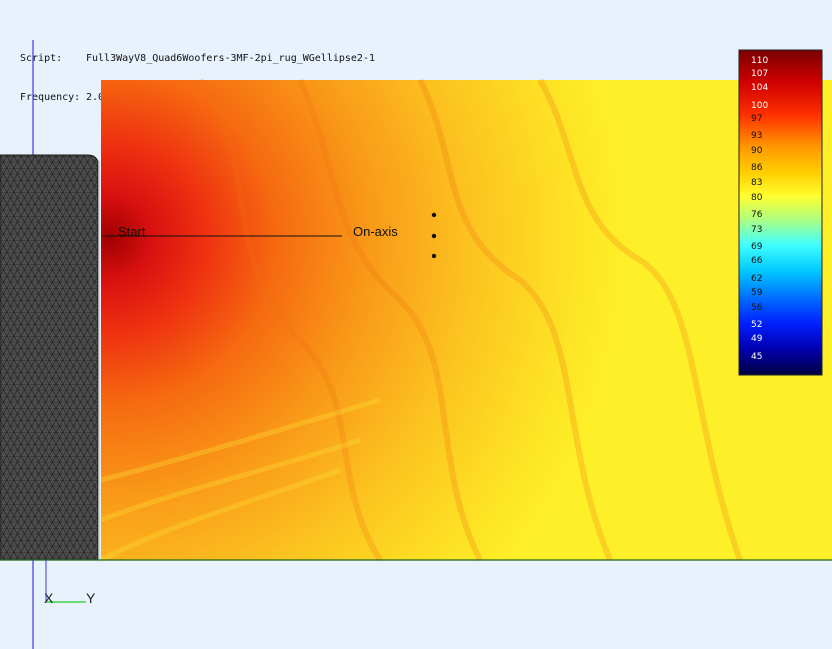  I want to click on axis-x-label: X, so click(49, 598).